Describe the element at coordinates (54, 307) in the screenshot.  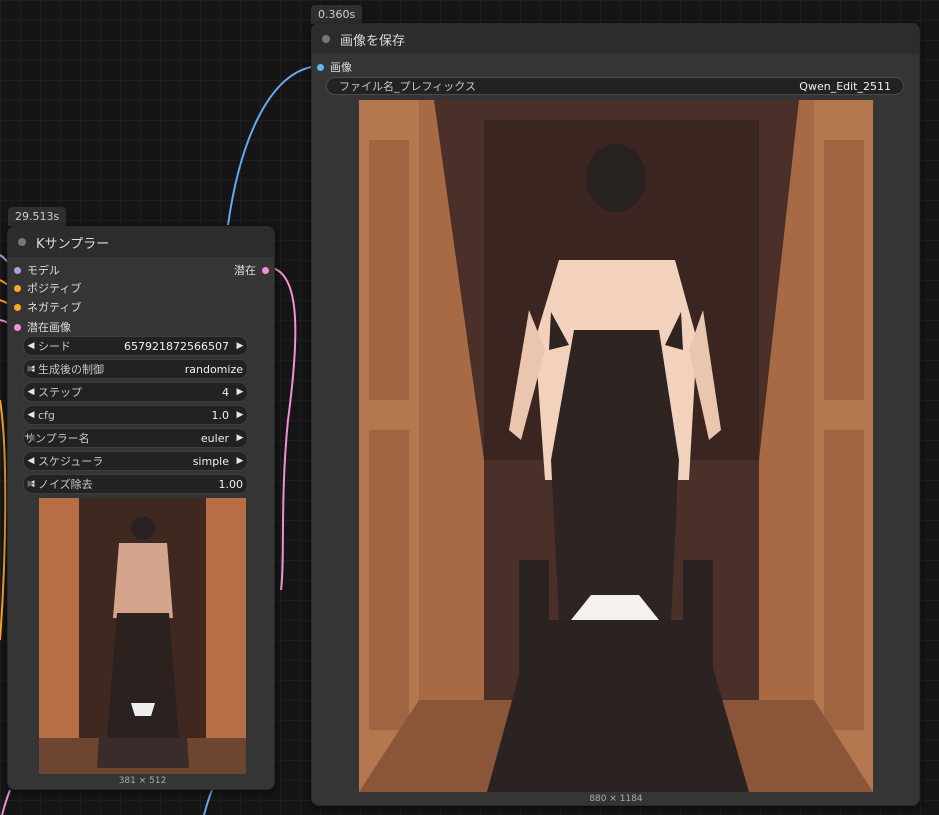
I see `slot-label: ネガティブ` at that location.